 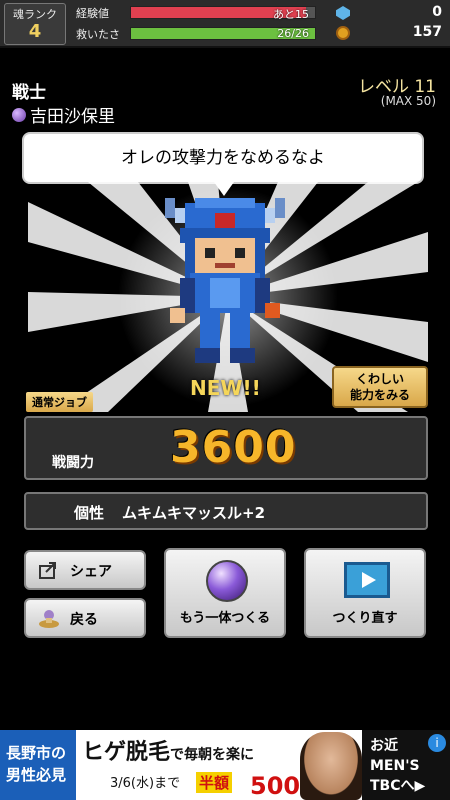 What do you see at coordinates (223, 13) in the screenshot?
I see `exp-track: あと15` at bounding box center [223, 13].